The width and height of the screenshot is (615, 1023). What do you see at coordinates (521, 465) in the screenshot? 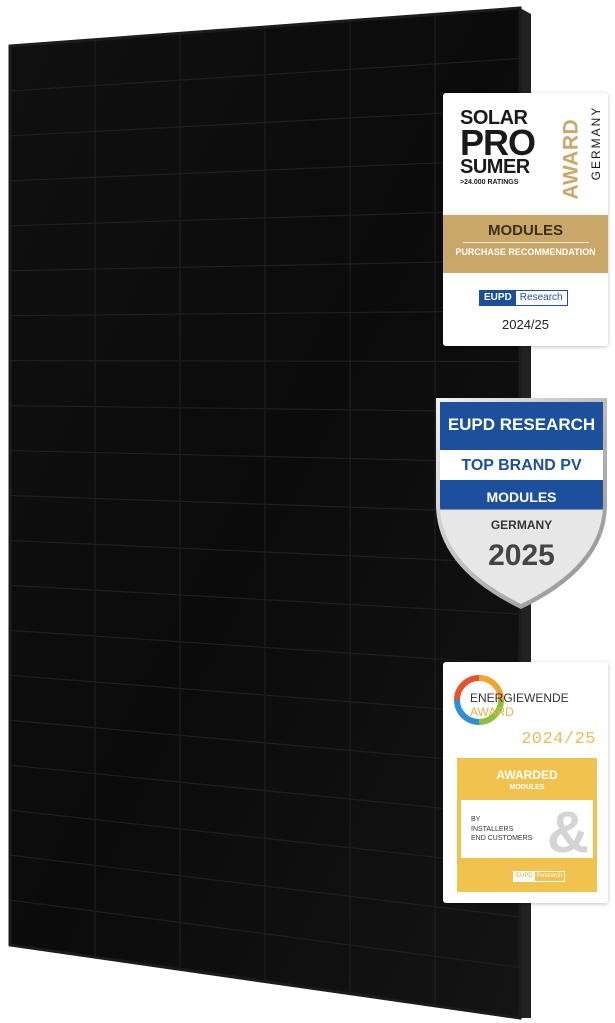
I see `shield-title: TOP BRAND PV` at bounding box center [521, 465].